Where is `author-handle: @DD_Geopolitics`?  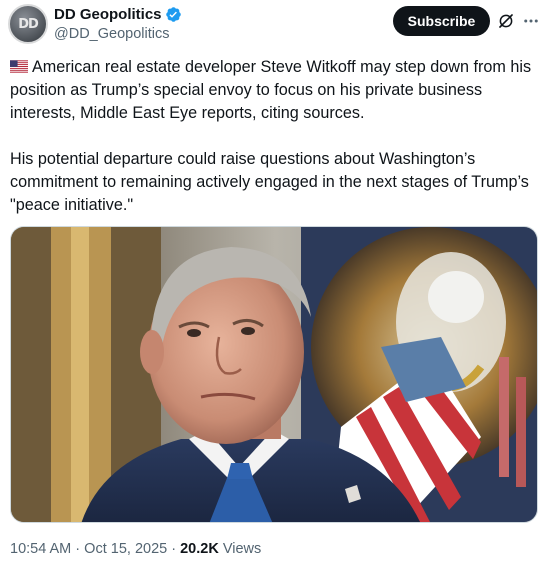
author-handle: @DD_Geopolitics is located at coordinates (111, 34).